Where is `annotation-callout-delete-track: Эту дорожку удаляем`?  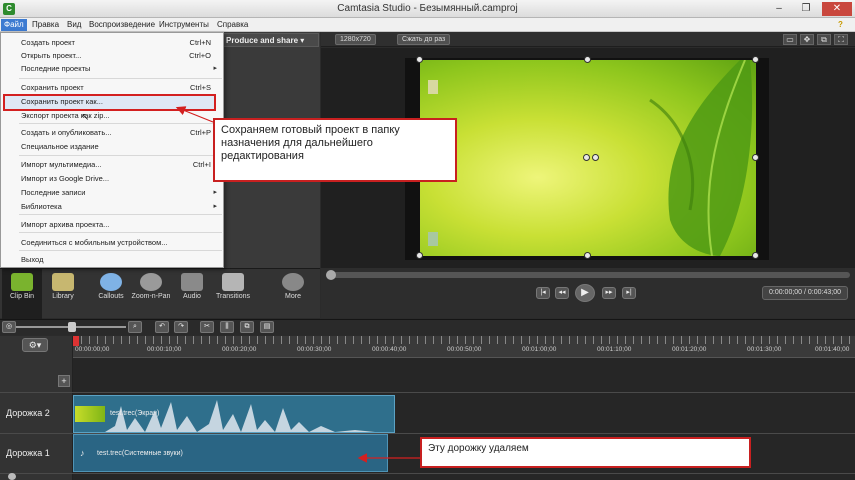
annotation-callout-delete-track: Эту дорожку удаляем is located at coordinates (585, 452).